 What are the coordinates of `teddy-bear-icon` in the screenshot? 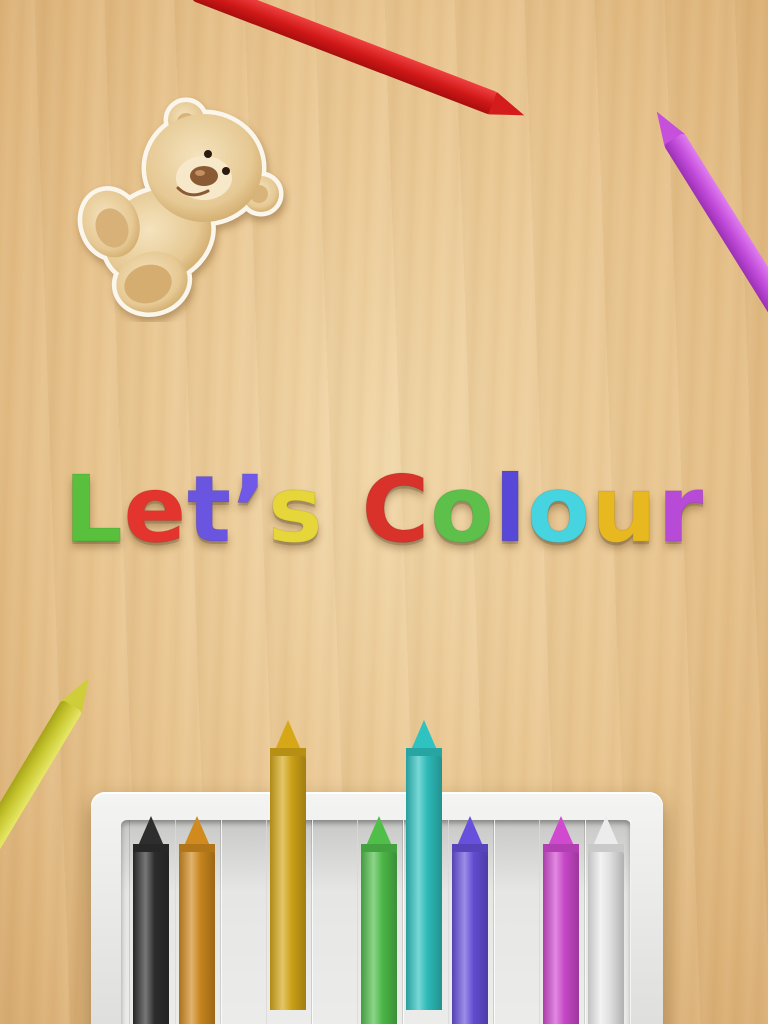 It's located at (179, 209).